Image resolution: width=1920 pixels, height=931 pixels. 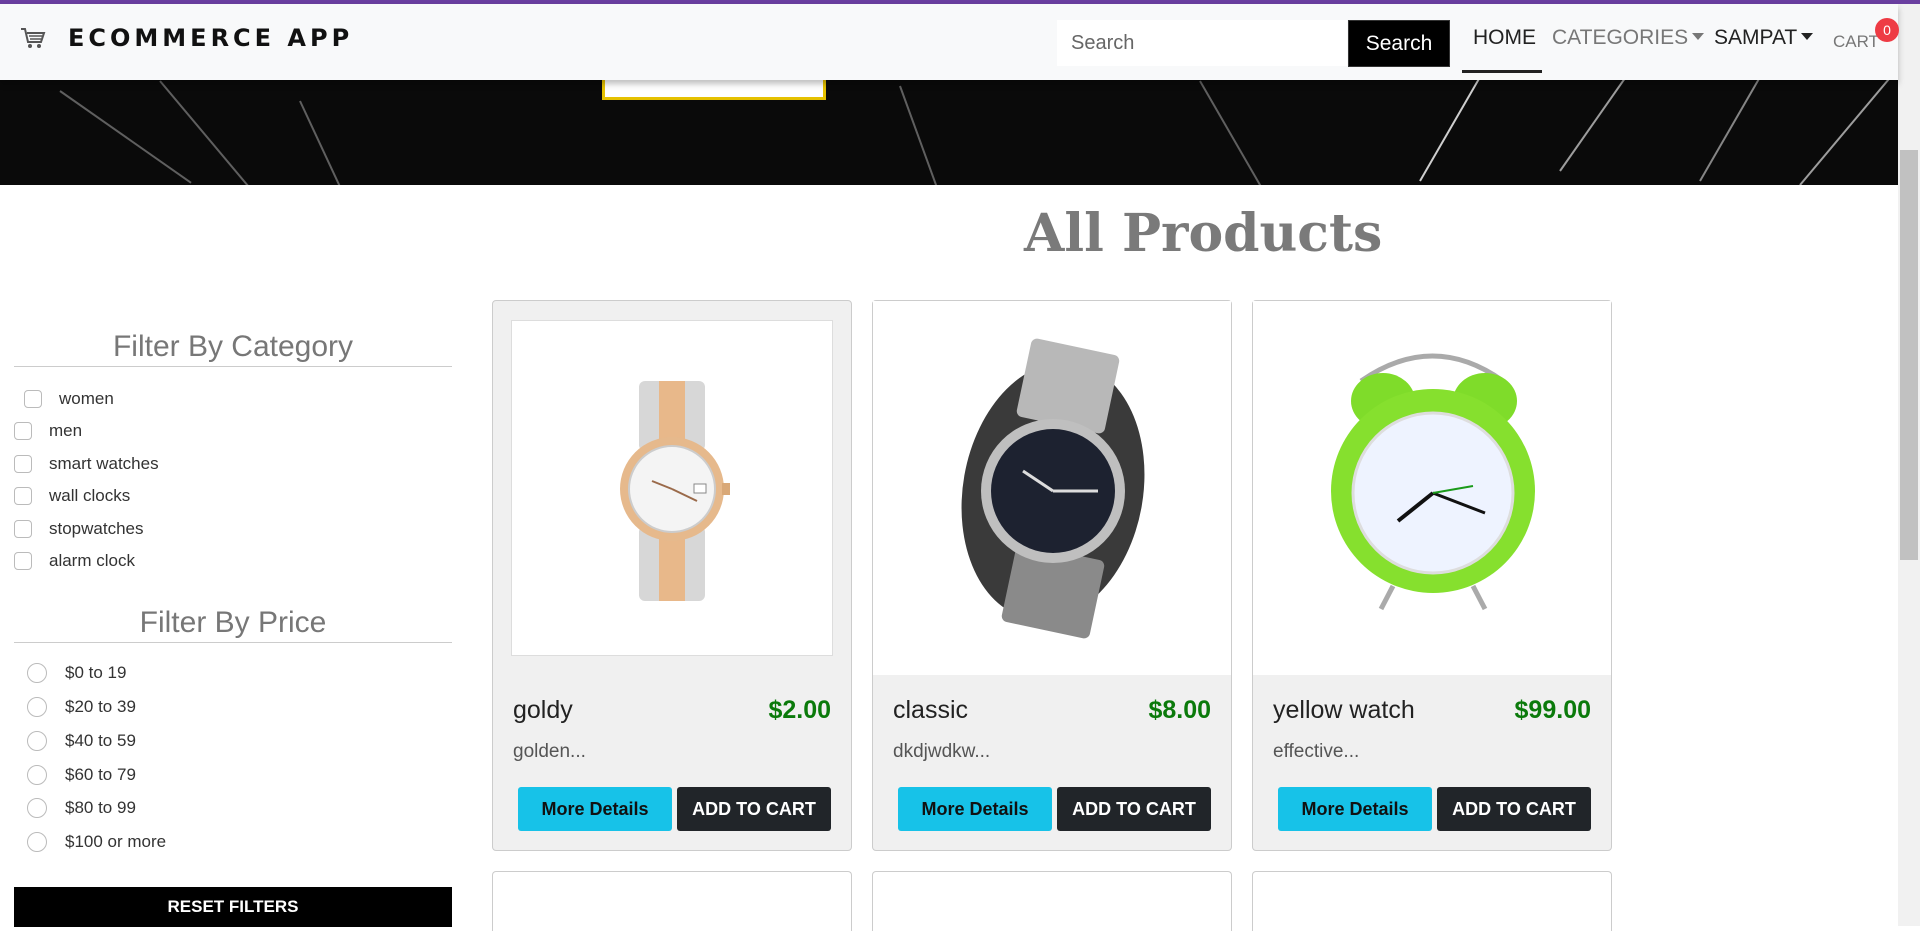 What do you see at coordinates (233, 348) in the screenshot?
I see `filter-category-title: Filter By Category` at bounding box center [233, 348].